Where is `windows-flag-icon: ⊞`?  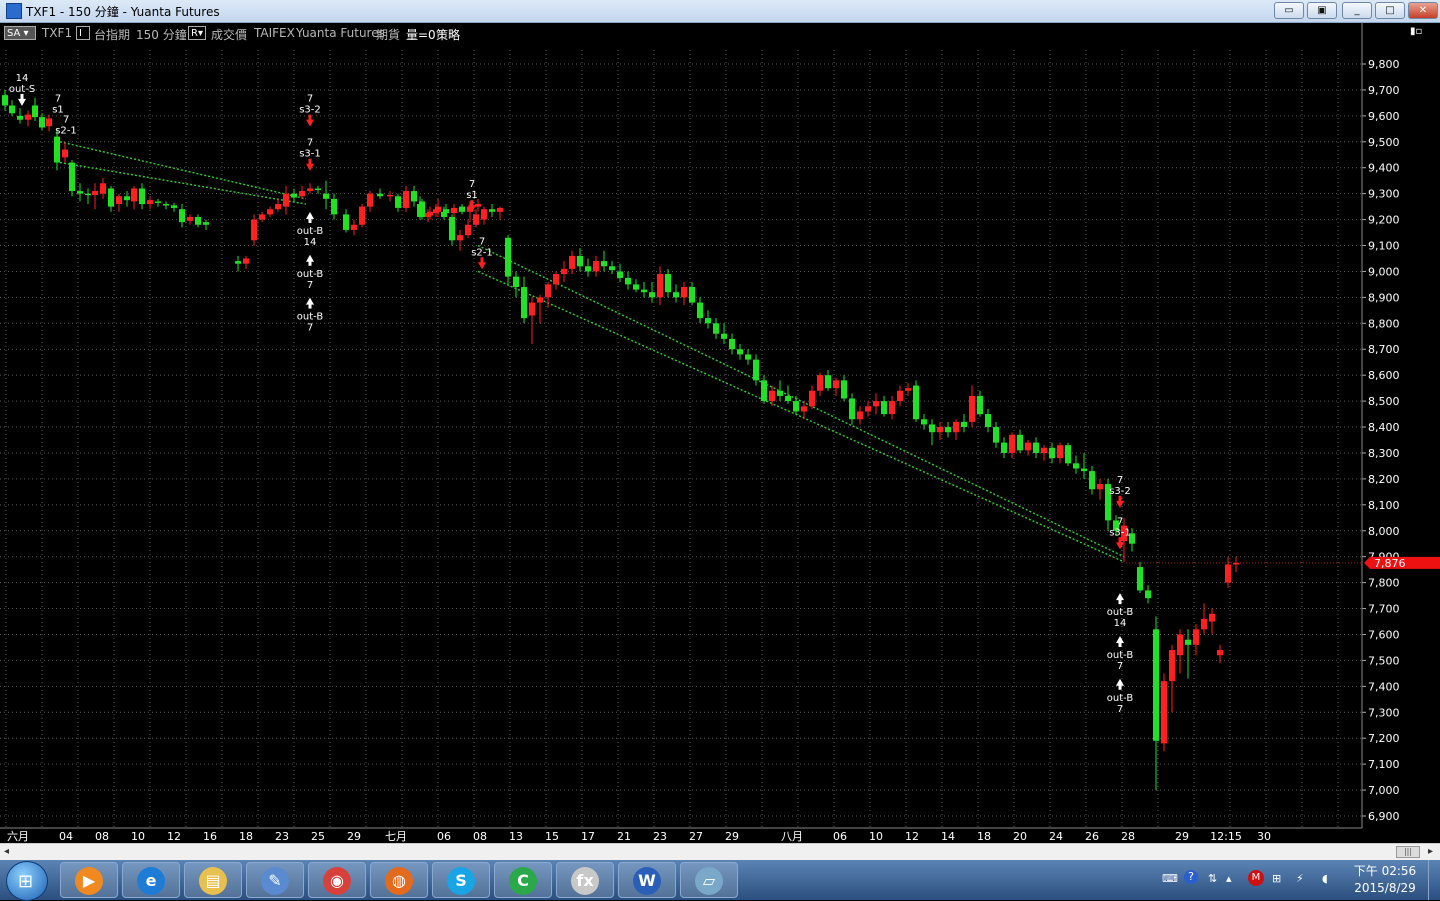
windows-flag-icon: ⊞ is located at coordinates (1276, 878).